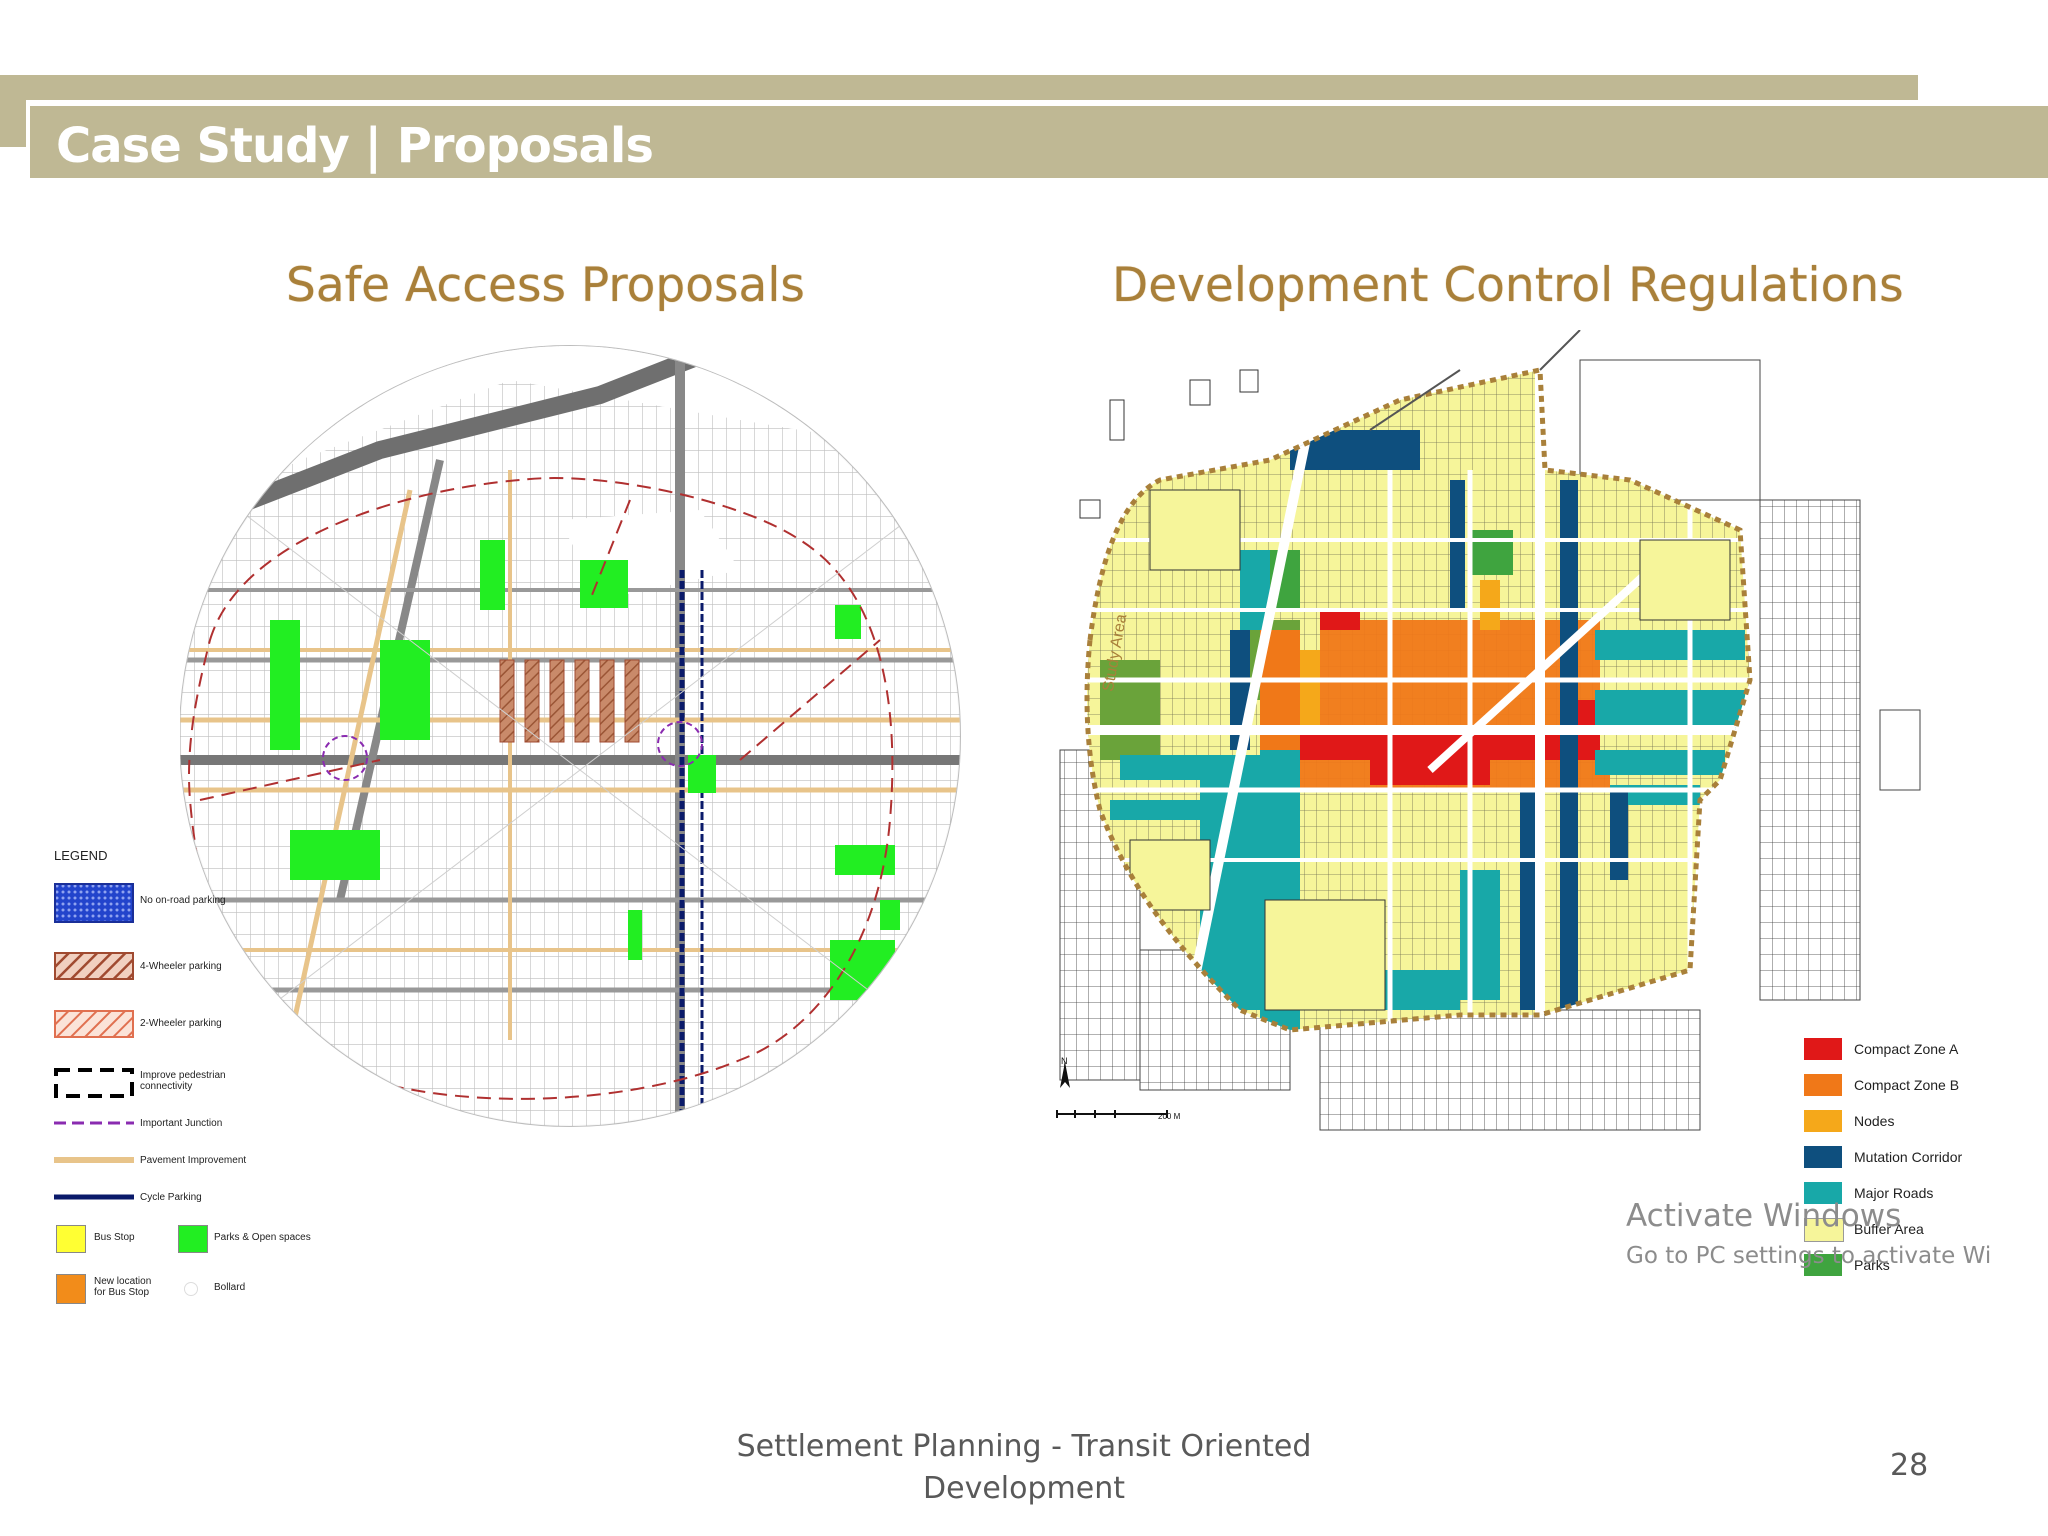 Image resolution: width=2048 pixels, height=1536 pixels. Describe the element at coordinates (94, 1024) in the screenshot. I see `legend-swatch-2-wheeler` at that location.